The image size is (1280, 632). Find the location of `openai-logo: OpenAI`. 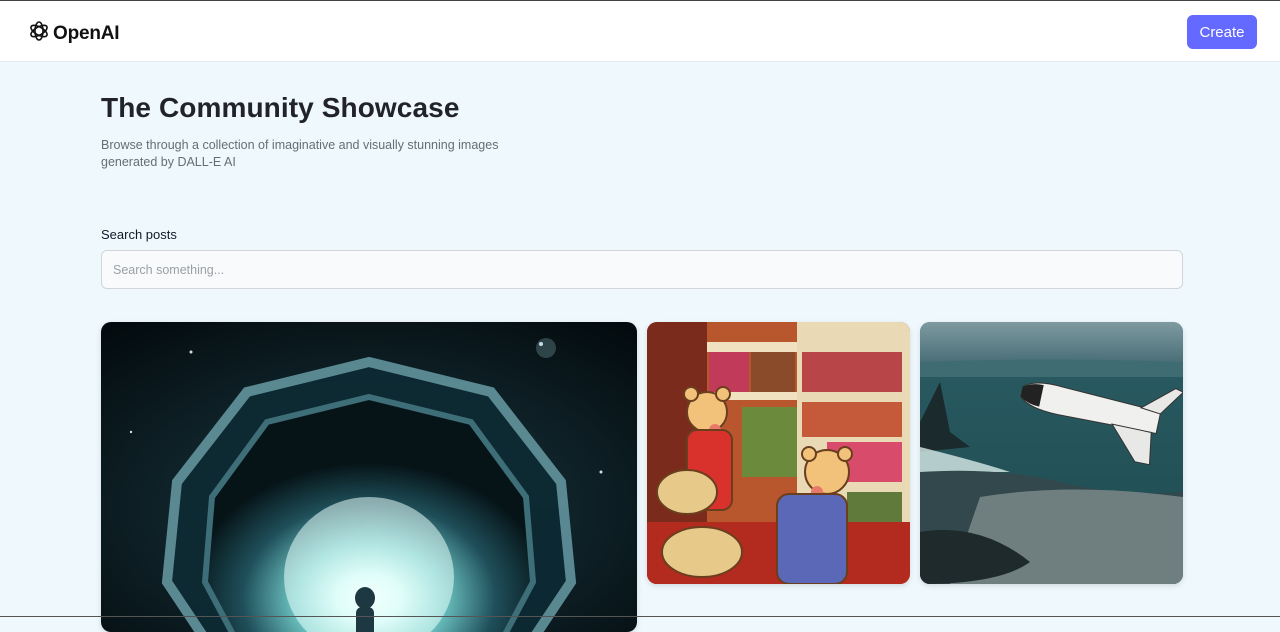

openai-logo: OpenAI is located at coordinates (73, 33).